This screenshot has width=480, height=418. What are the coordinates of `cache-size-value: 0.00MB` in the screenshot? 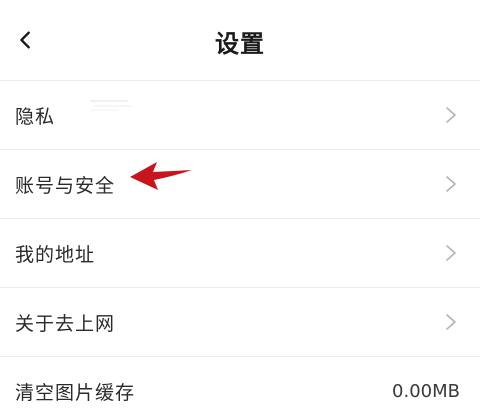 It's located at (426, 391).